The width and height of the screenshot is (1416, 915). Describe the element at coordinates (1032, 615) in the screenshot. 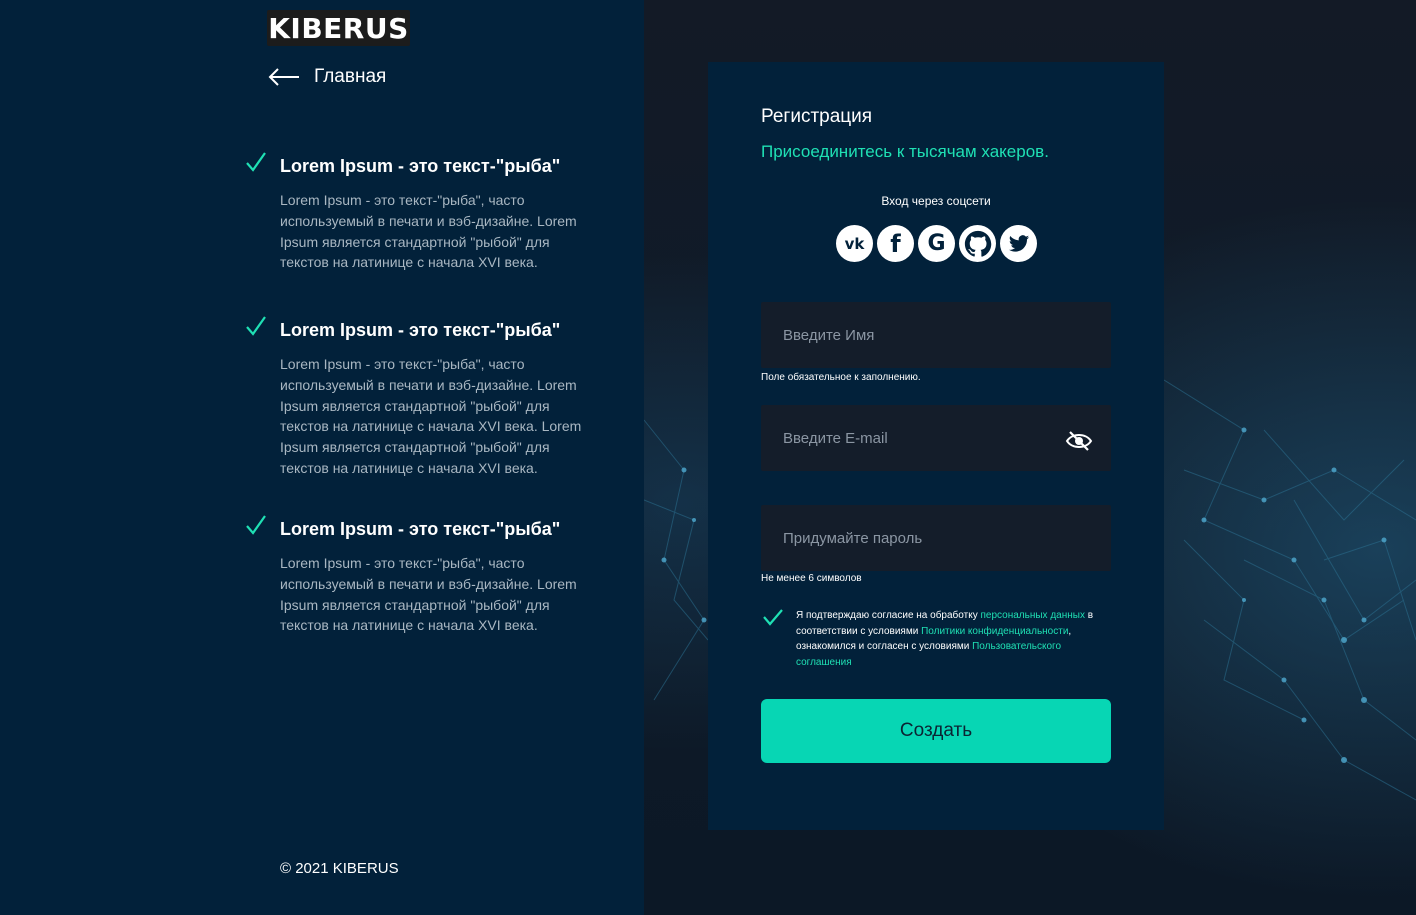

I see `personal-data-link: персональных данных` at that location.